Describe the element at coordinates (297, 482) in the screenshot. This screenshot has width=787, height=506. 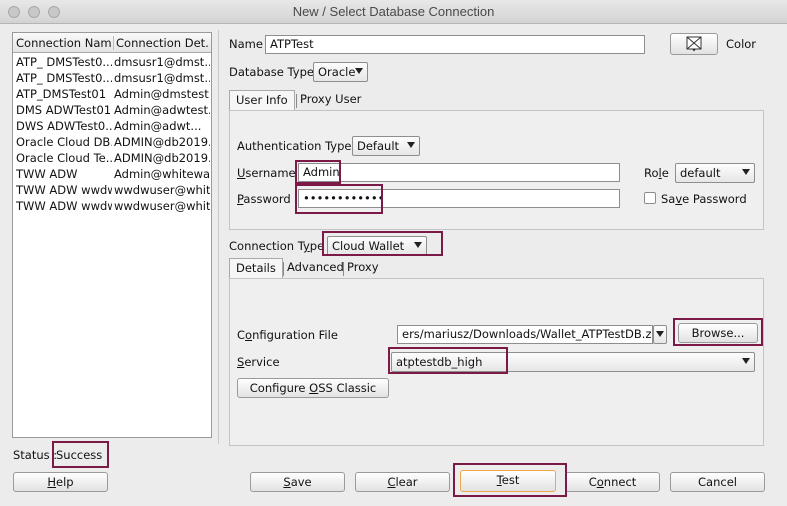
I see `save-button: Save` at that location.